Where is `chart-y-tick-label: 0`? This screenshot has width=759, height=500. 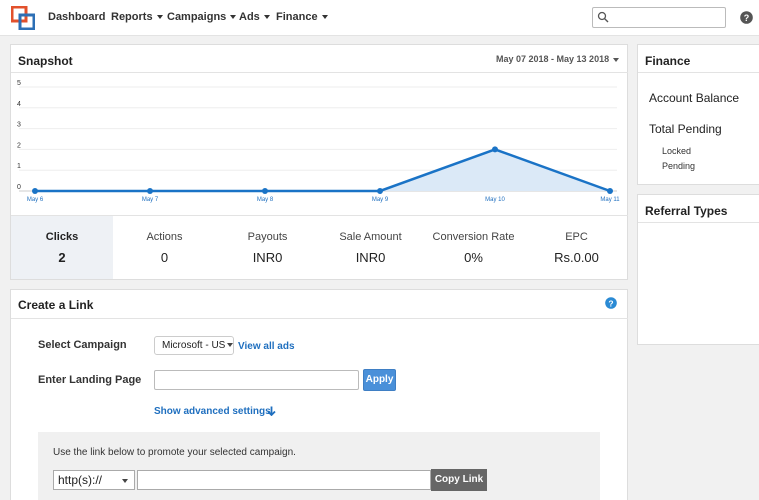 chart-y-tick-label: 0 is located at coordinates (19, 187).